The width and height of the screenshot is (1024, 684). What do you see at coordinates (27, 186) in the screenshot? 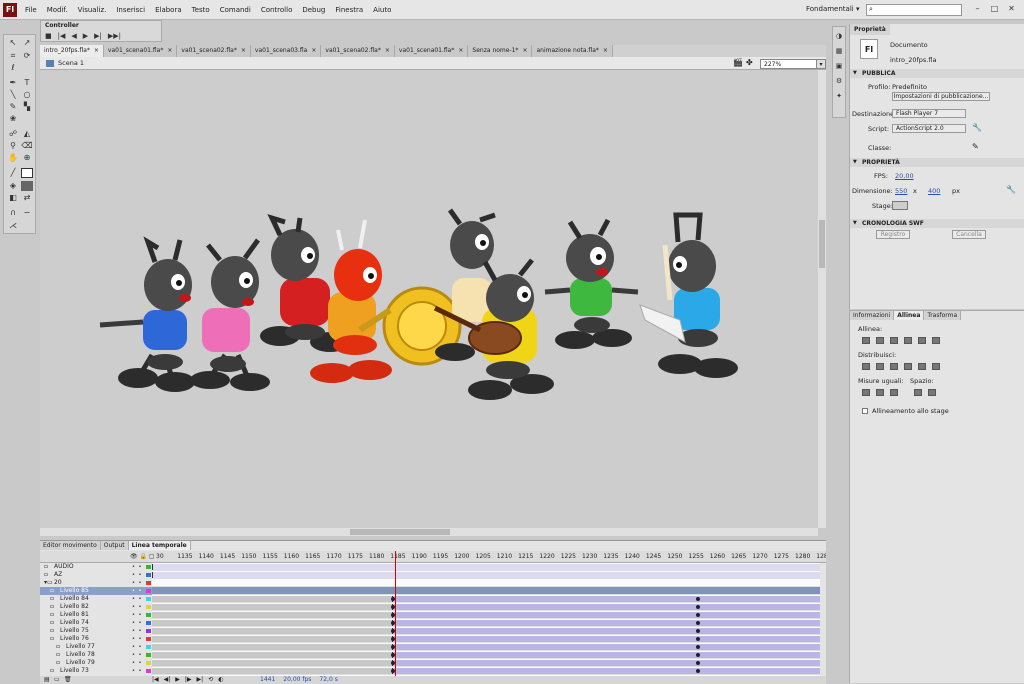
I see `fill-swatch` at bounding box center [27, 186].